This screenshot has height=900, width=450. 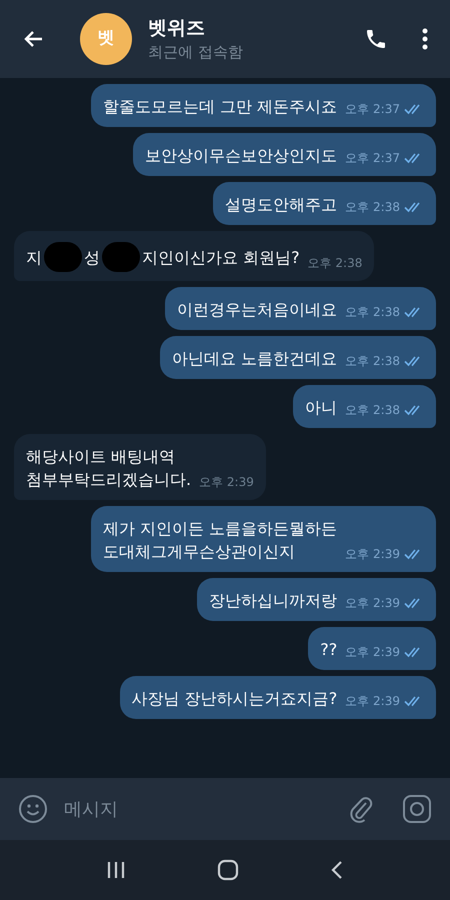 I want to click on message-text: 해당사이트 배팅내역 첨부부탁드리겠습니다., so click(x=109, y=468).